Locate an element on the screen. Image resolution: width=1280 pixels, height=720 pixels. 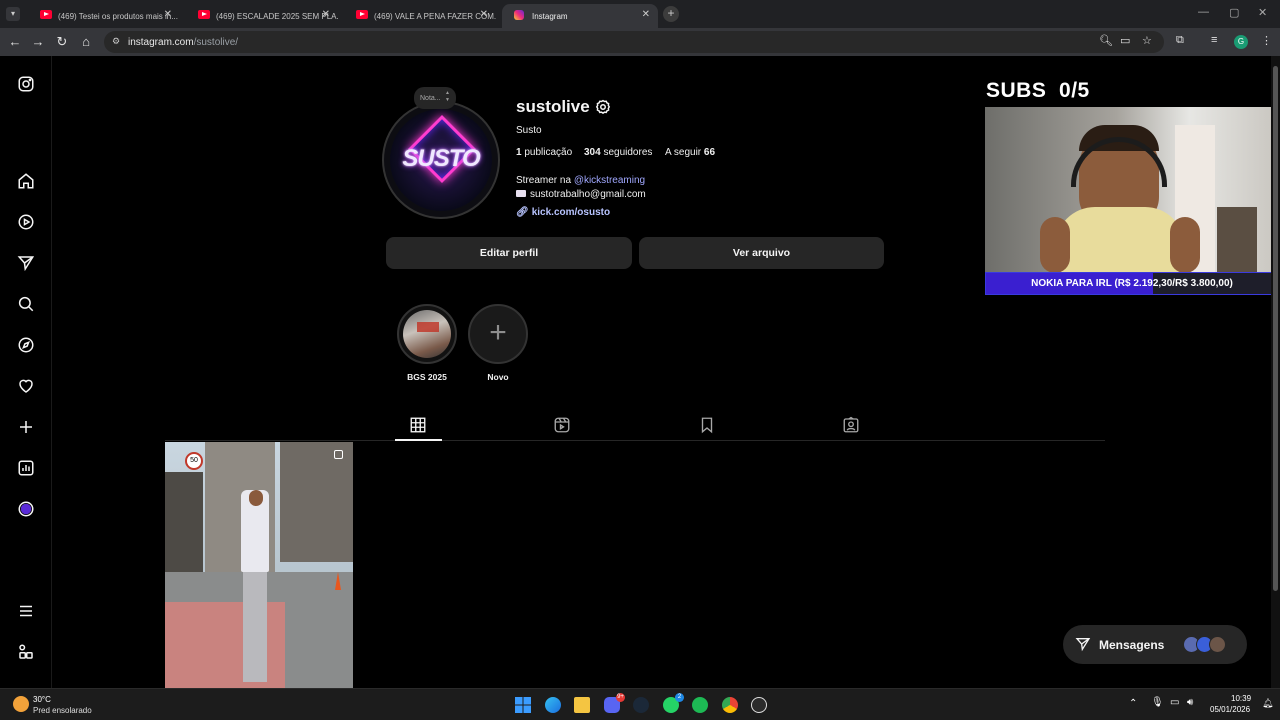
whatsapp-icon: 2 is located at coordinates (673, 703).